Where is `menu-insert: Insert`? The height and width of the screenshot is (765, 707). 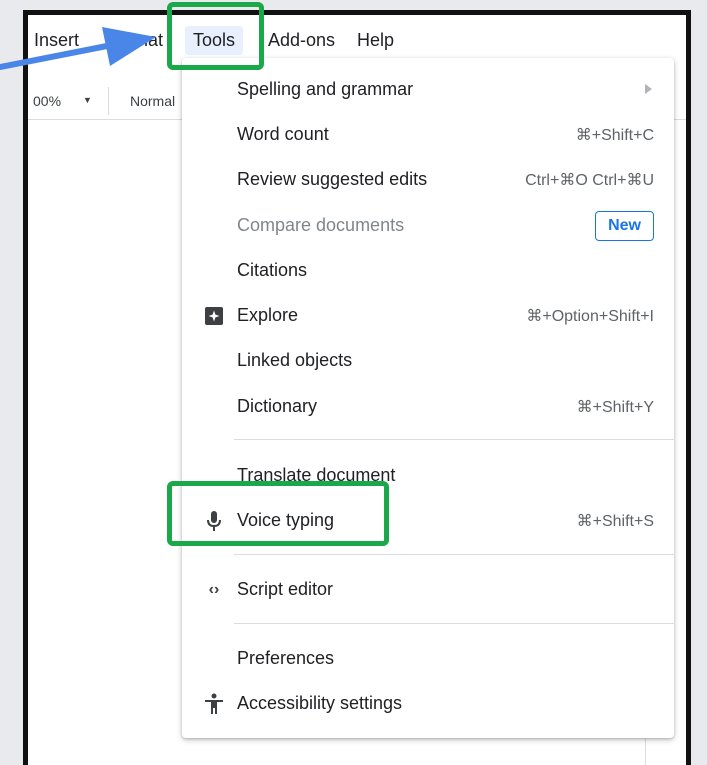 menu-insert: Insert is located at coordinates (56, 40).